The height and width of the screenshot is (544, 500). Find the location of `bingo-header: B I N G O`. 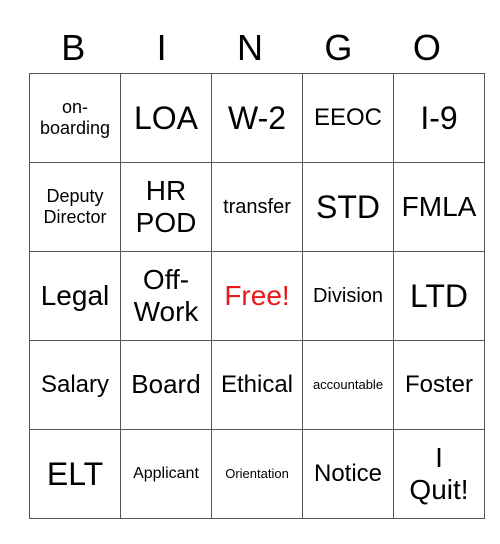

bingo-header: B I N G O is located at coordinates (250, 48).